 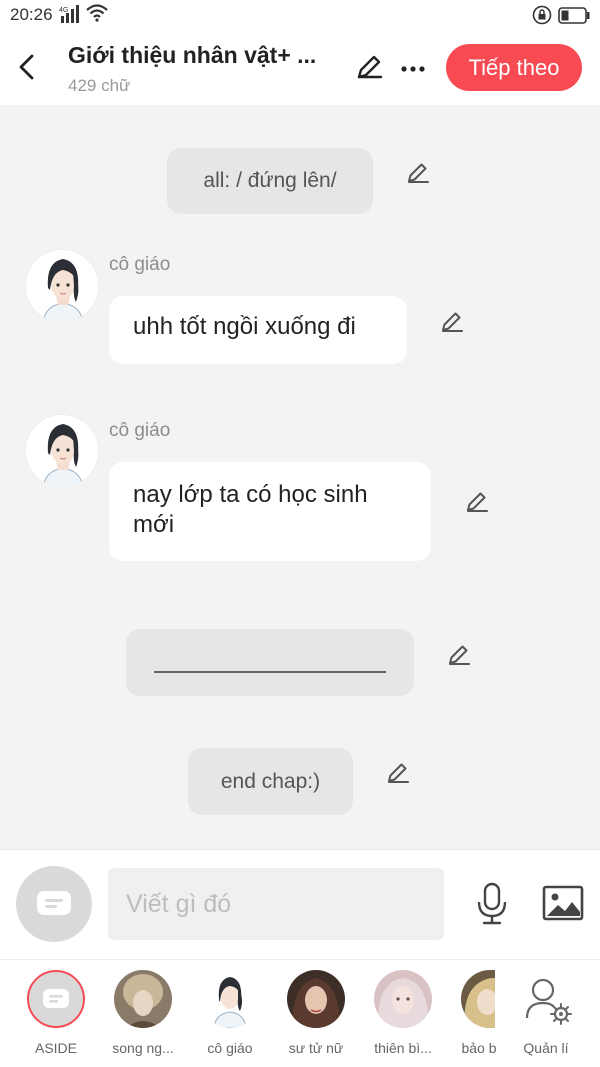 I want to click on more-options-button, so click(x=413, y=67).